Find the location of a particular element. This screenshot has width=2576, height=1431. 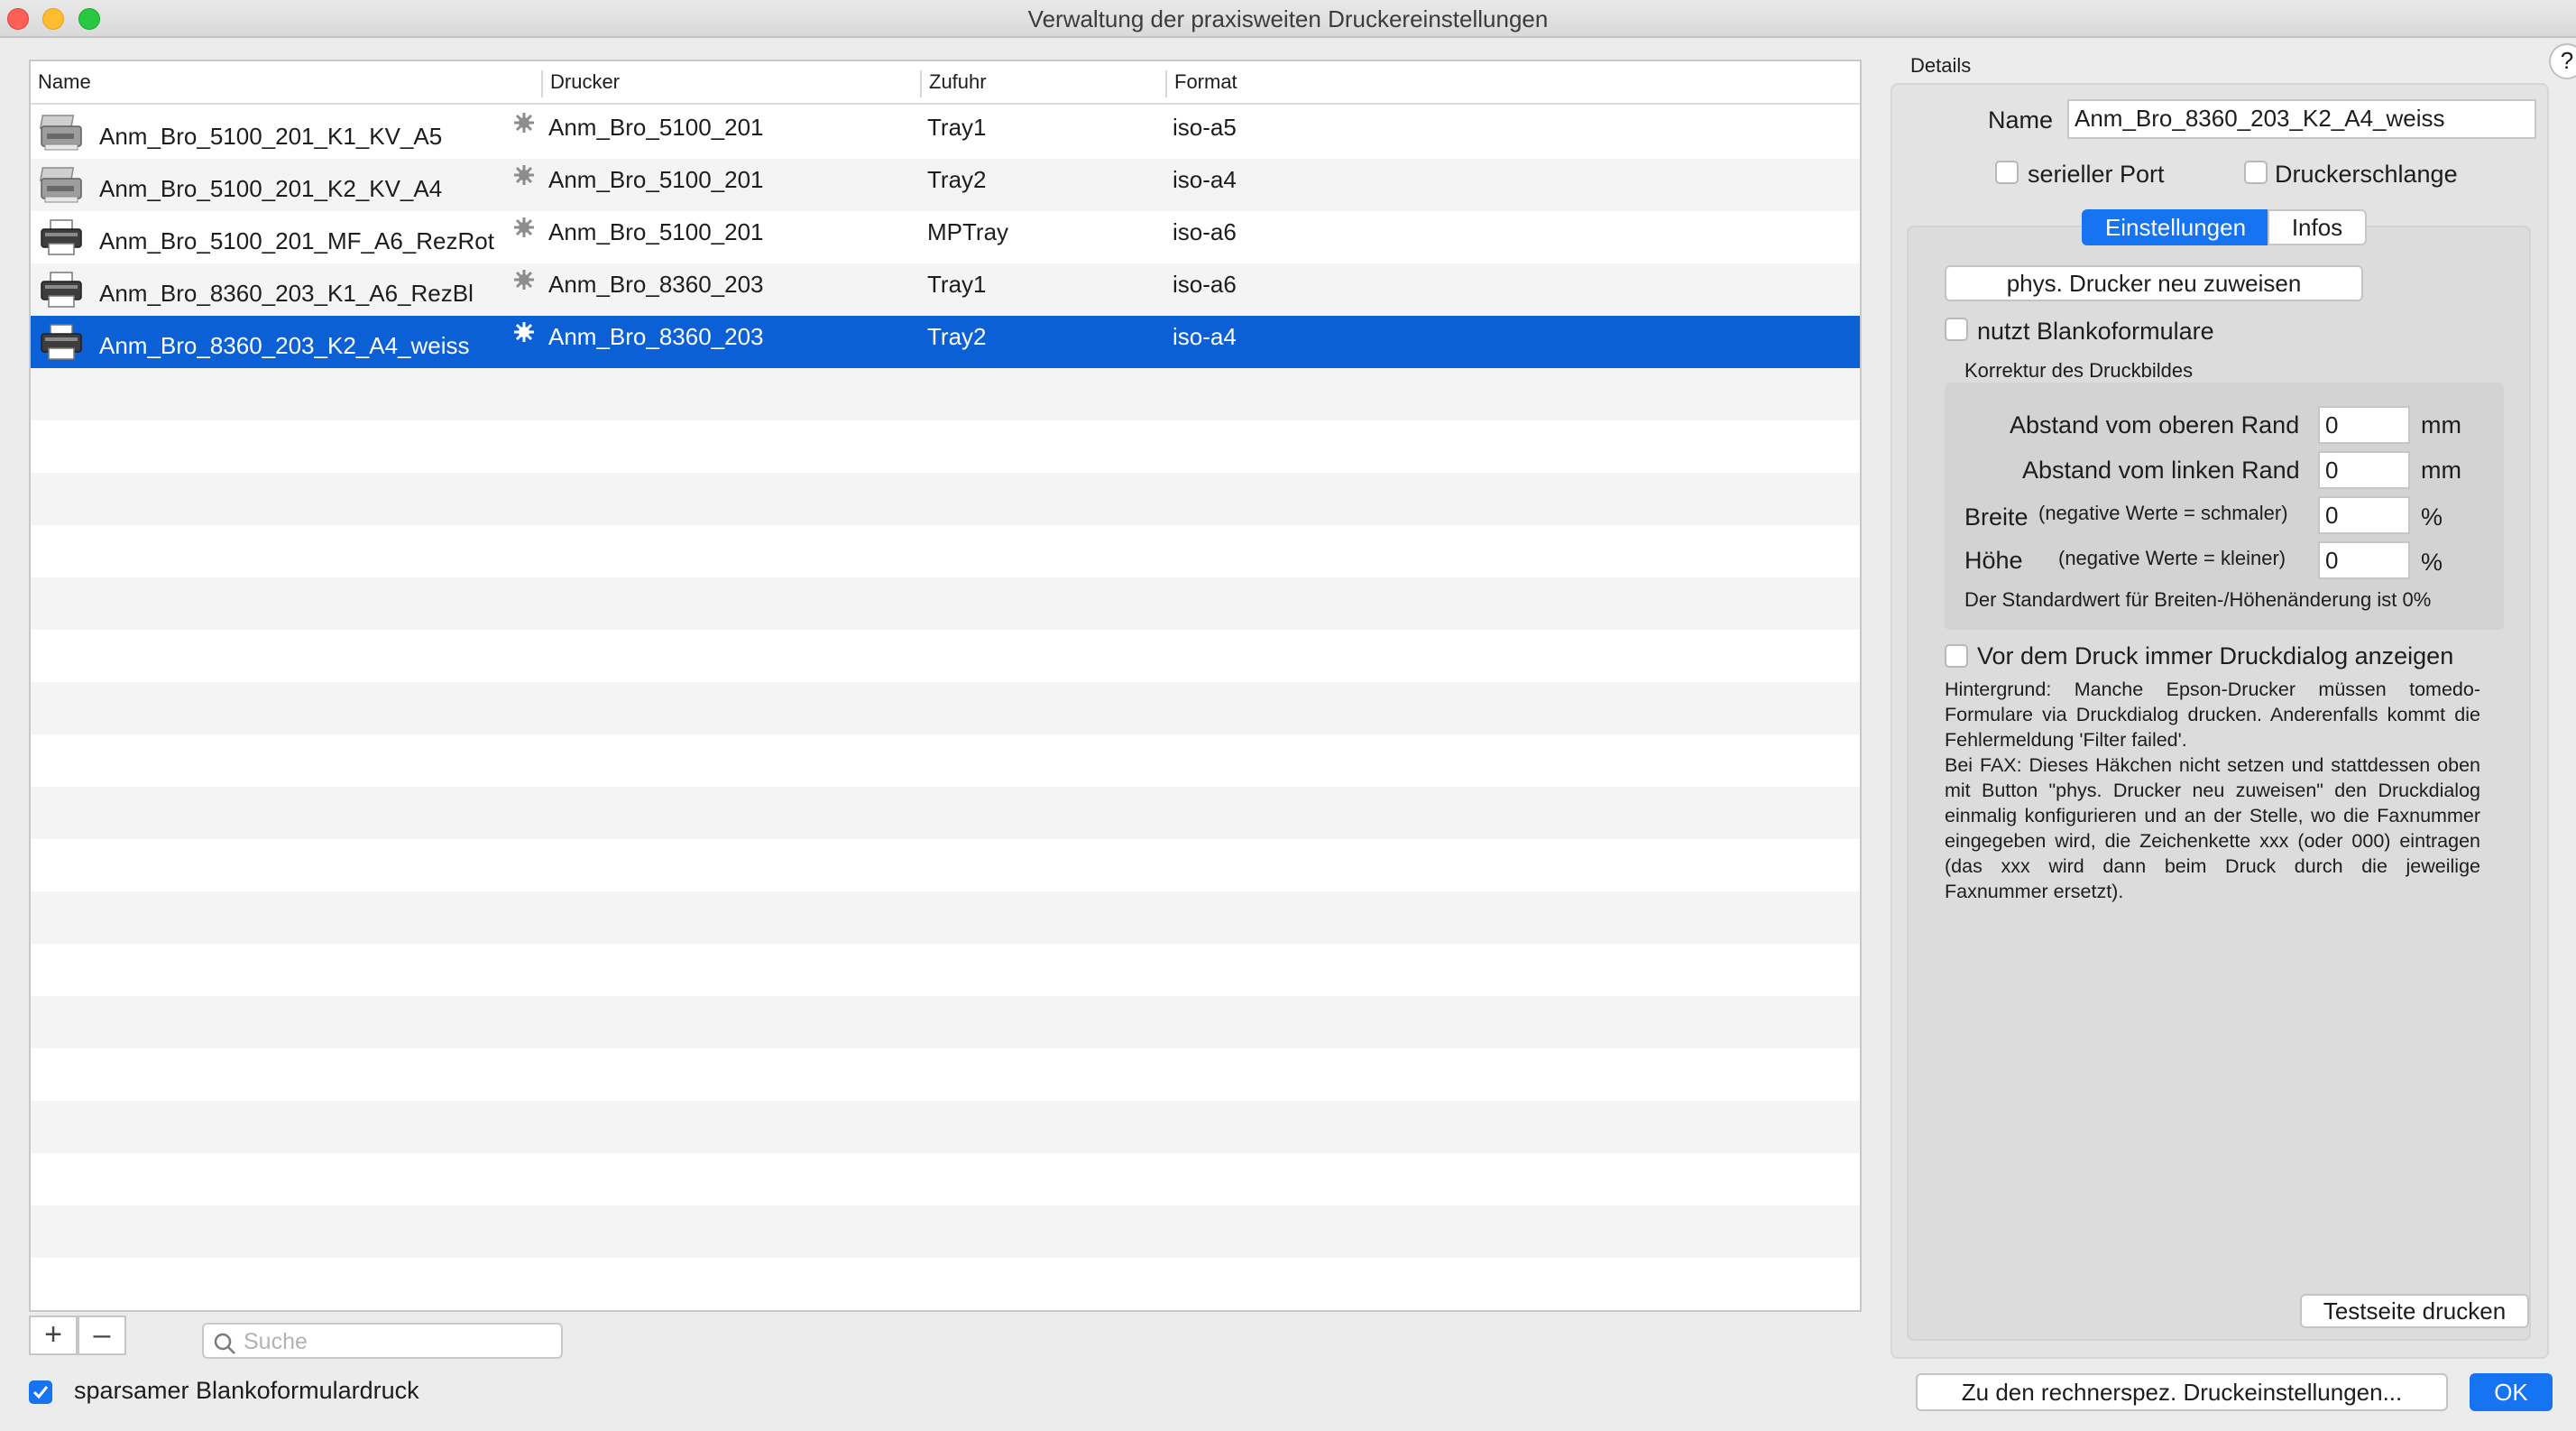

height-field: 0 is located at coordinates (2364, 560).